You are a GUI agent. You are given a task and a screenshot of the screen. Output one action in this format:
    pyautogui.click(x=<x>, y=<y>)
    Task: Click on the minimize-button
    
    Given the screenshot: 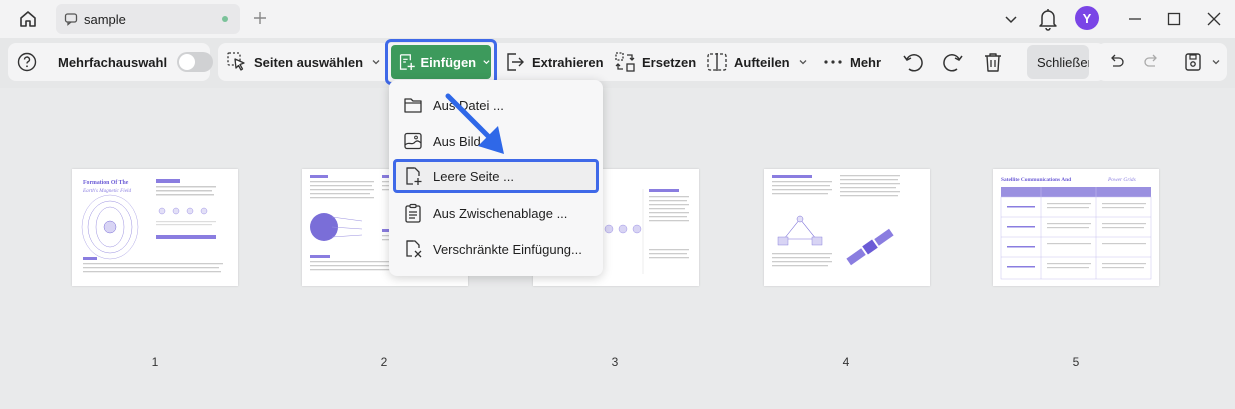 What is the action you would take?
    pyautogui.click(x=1135, y=19)
    